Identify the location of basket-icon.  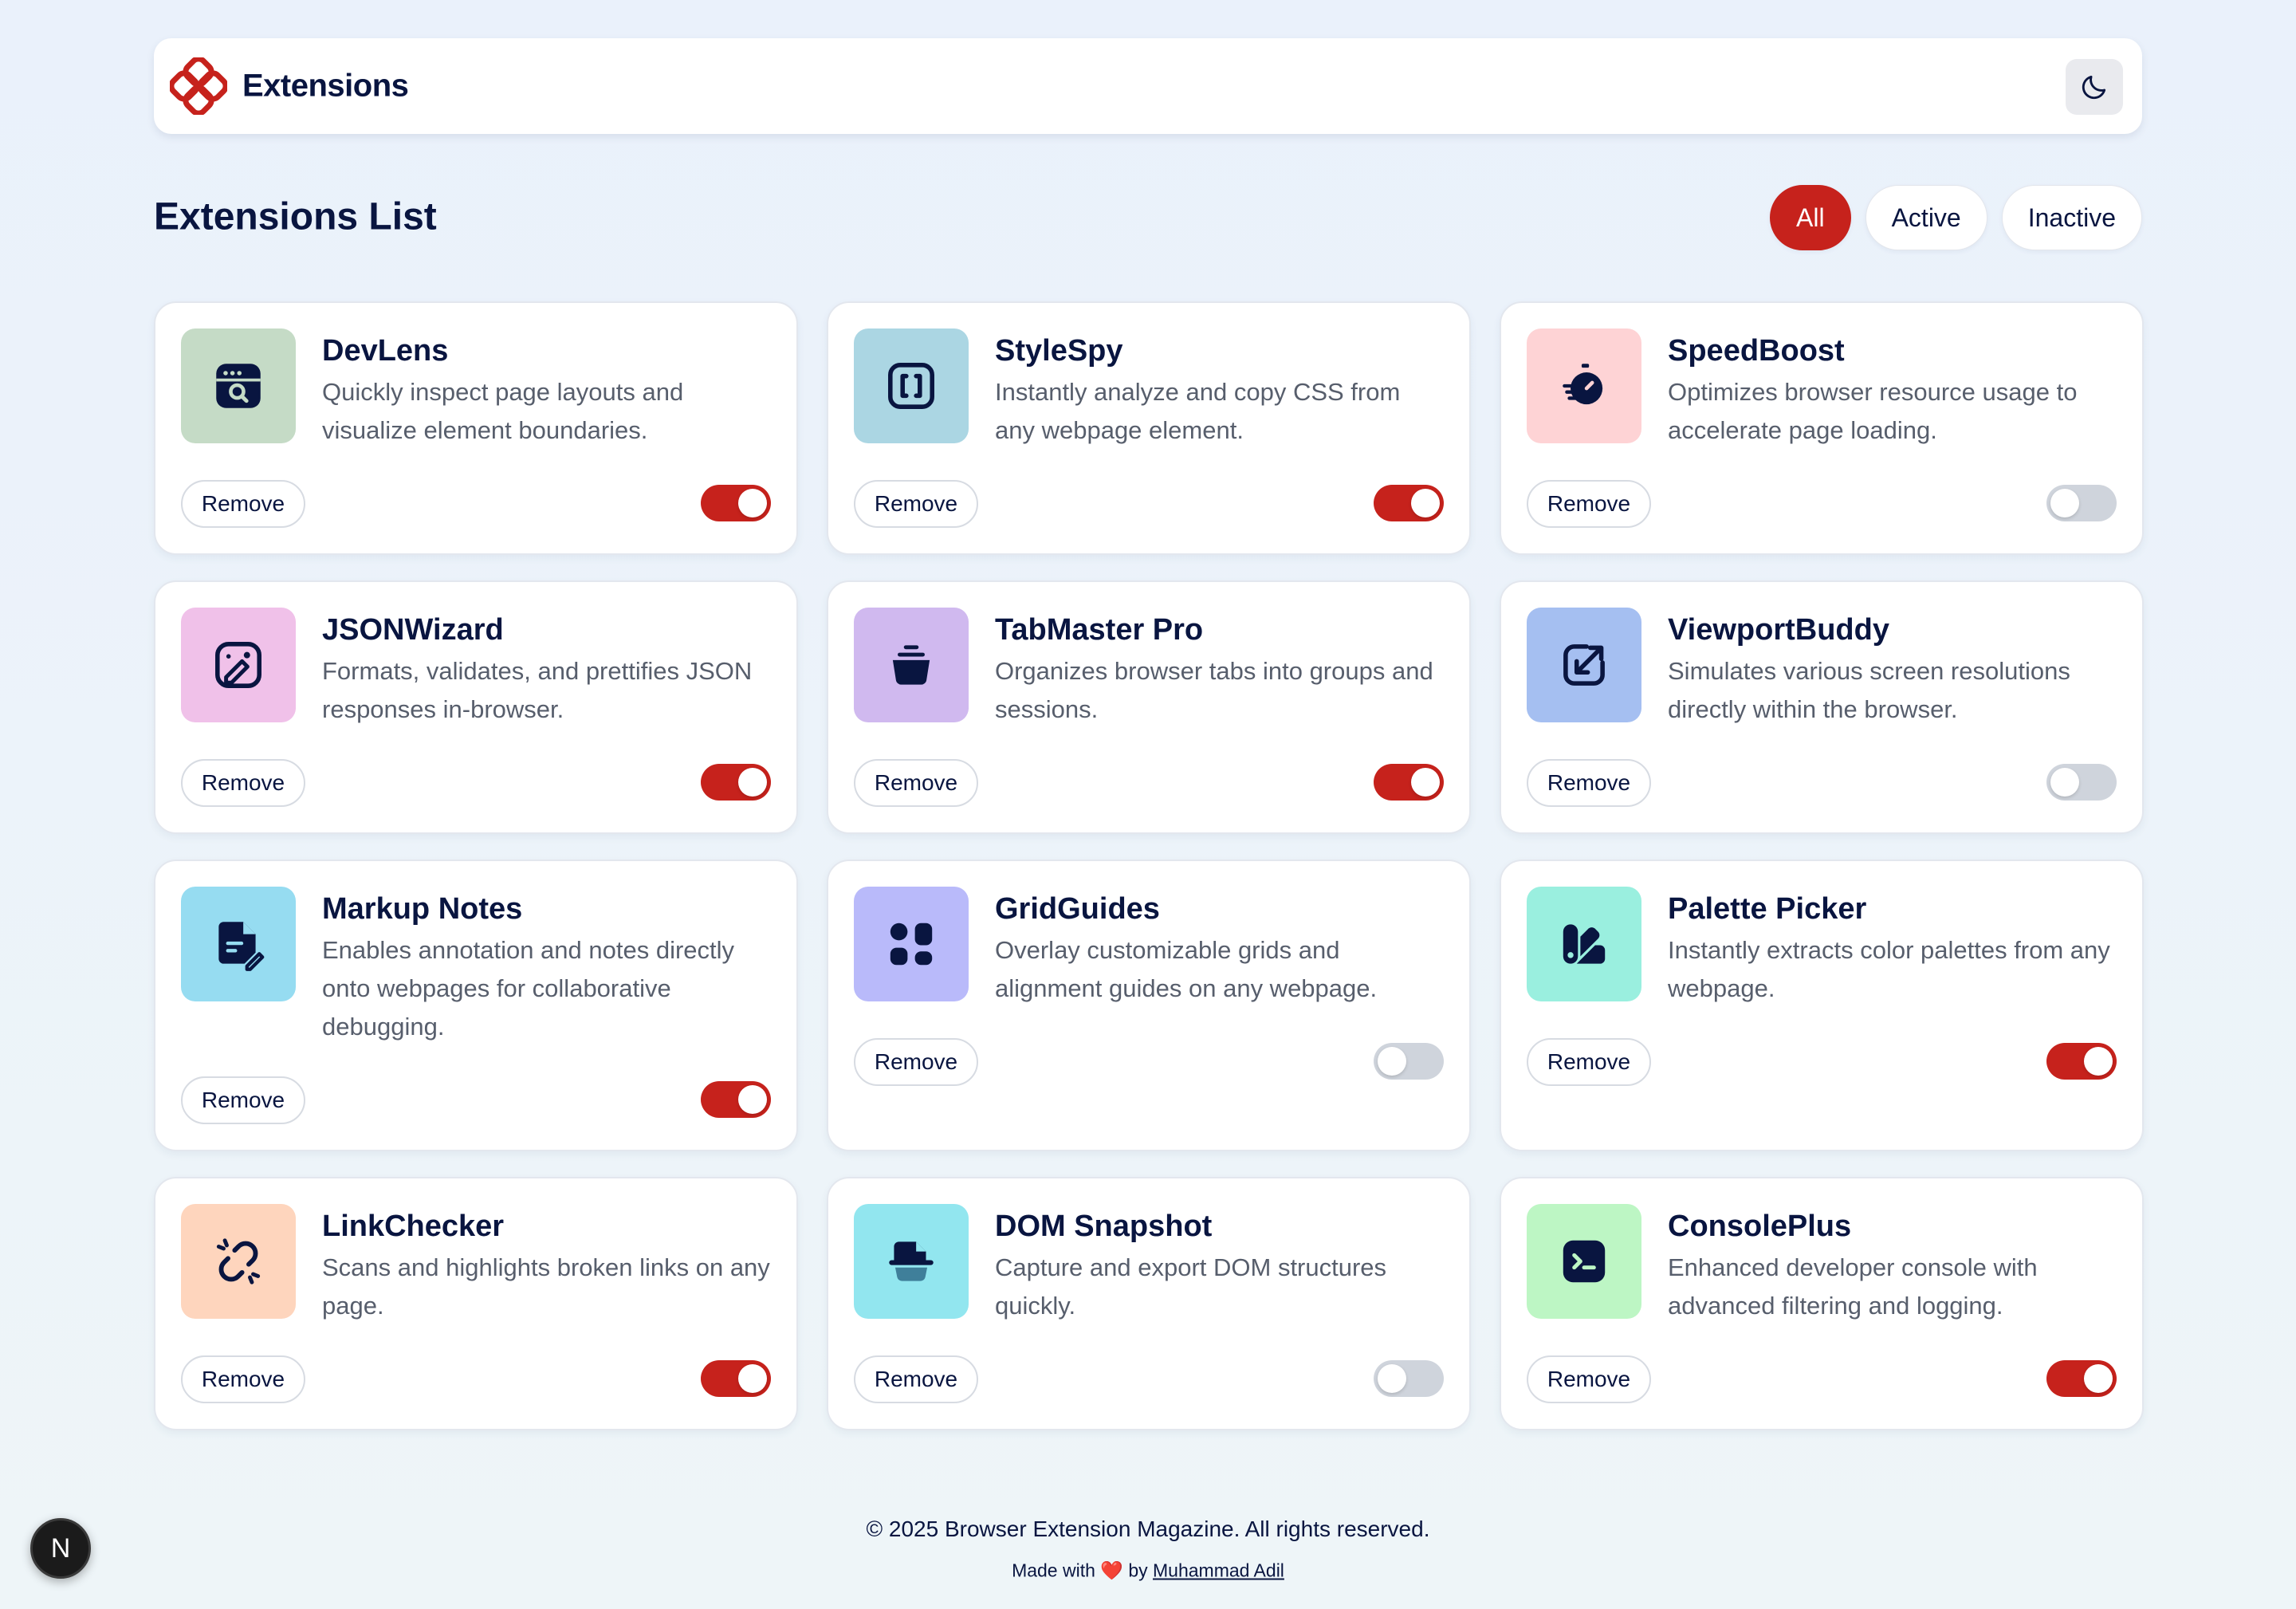
(911, 665).